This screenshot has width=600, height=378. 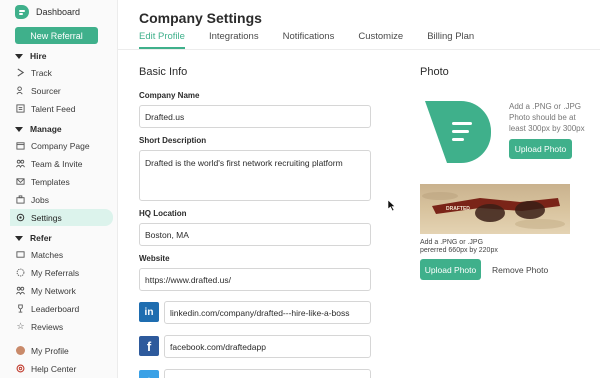 I want to click on company-name-input: Drafted.us, so click(x=255, y=116).